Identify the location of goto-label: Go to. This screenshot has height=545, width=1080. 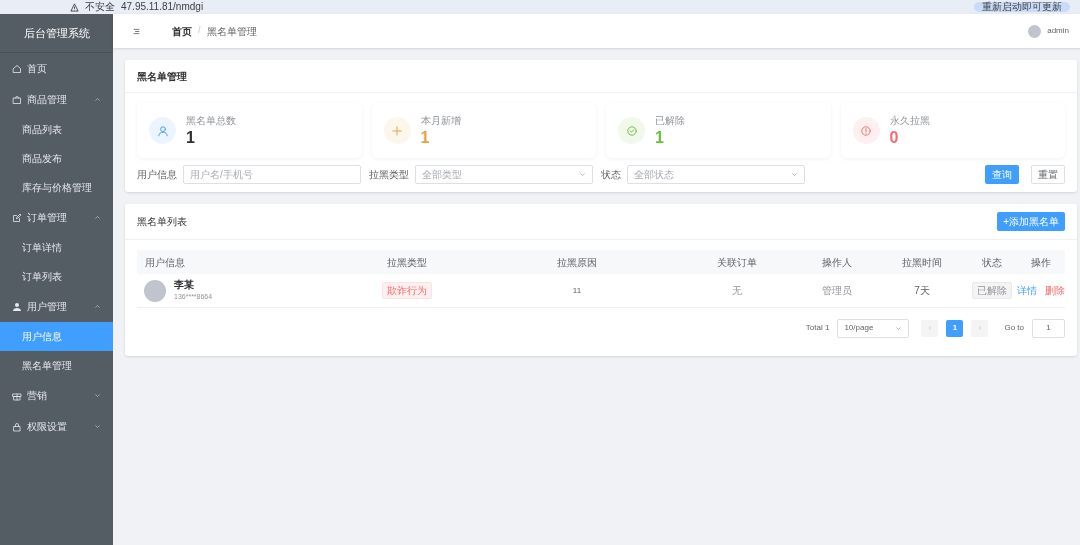
(1014, 328).